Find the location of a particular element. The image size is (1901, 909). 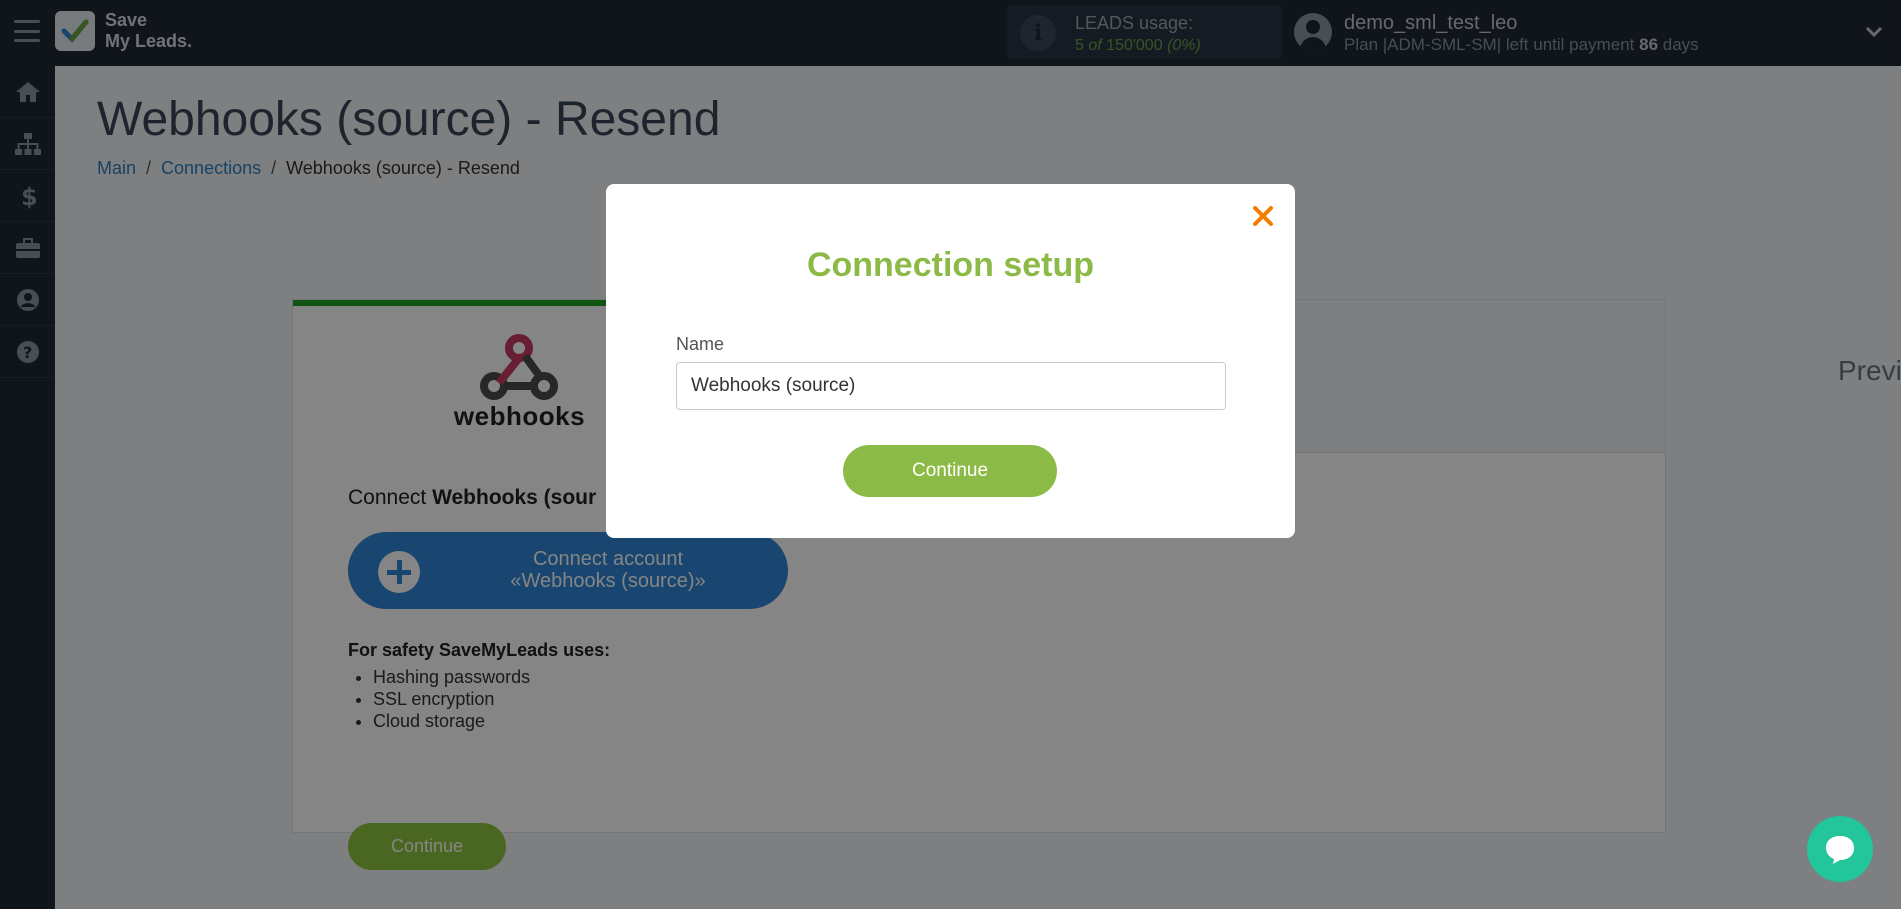

modal-title: Connection setup is located at coordinates (950, 265).